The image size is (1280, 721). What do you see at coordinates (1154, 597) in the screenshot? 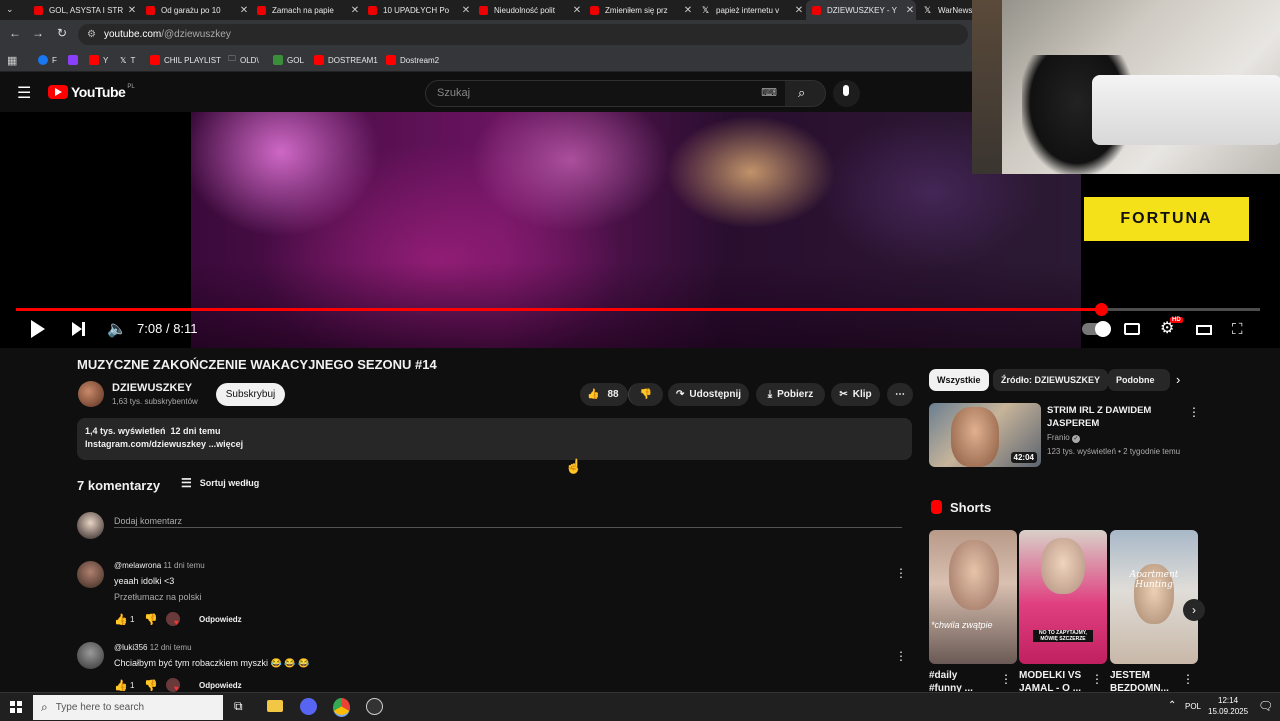
I see `short-thumbnail: Apartment Hunting` at bounding box center [1154, 597].